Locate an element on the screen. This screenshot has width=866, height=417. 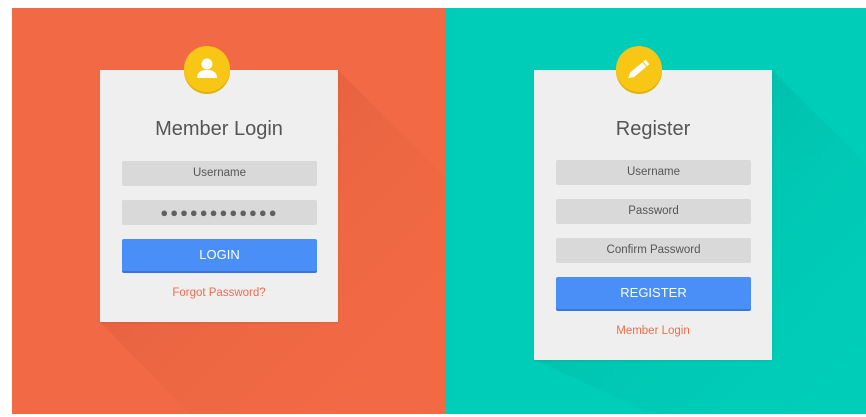
register-title: Register is located at coordinates (653, 129).